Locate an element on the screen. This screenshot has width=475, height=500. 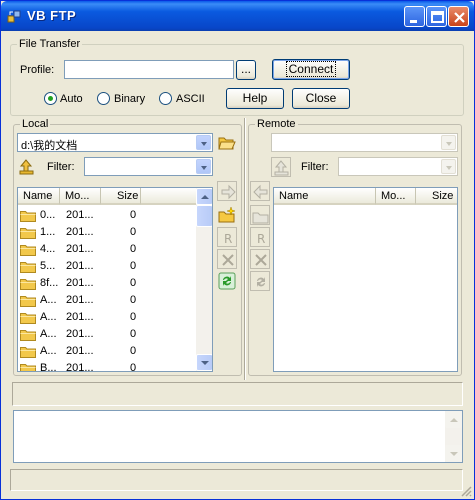
log-textarea is located at coordinates (238, 436).